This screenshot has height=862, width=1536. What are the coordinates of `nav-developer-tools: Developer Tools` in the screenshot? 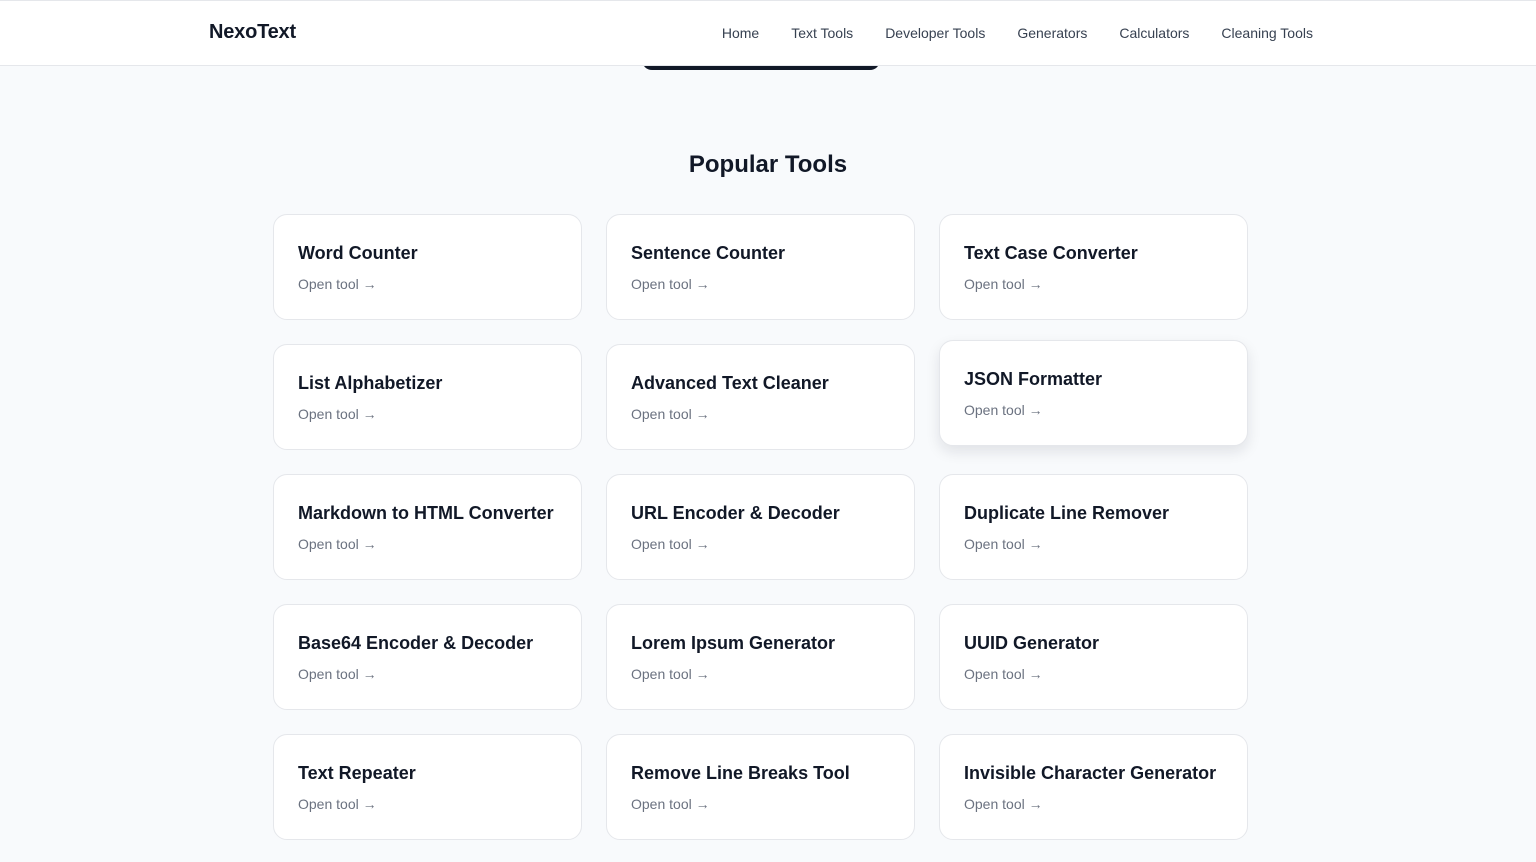 It's located at (935, 33).